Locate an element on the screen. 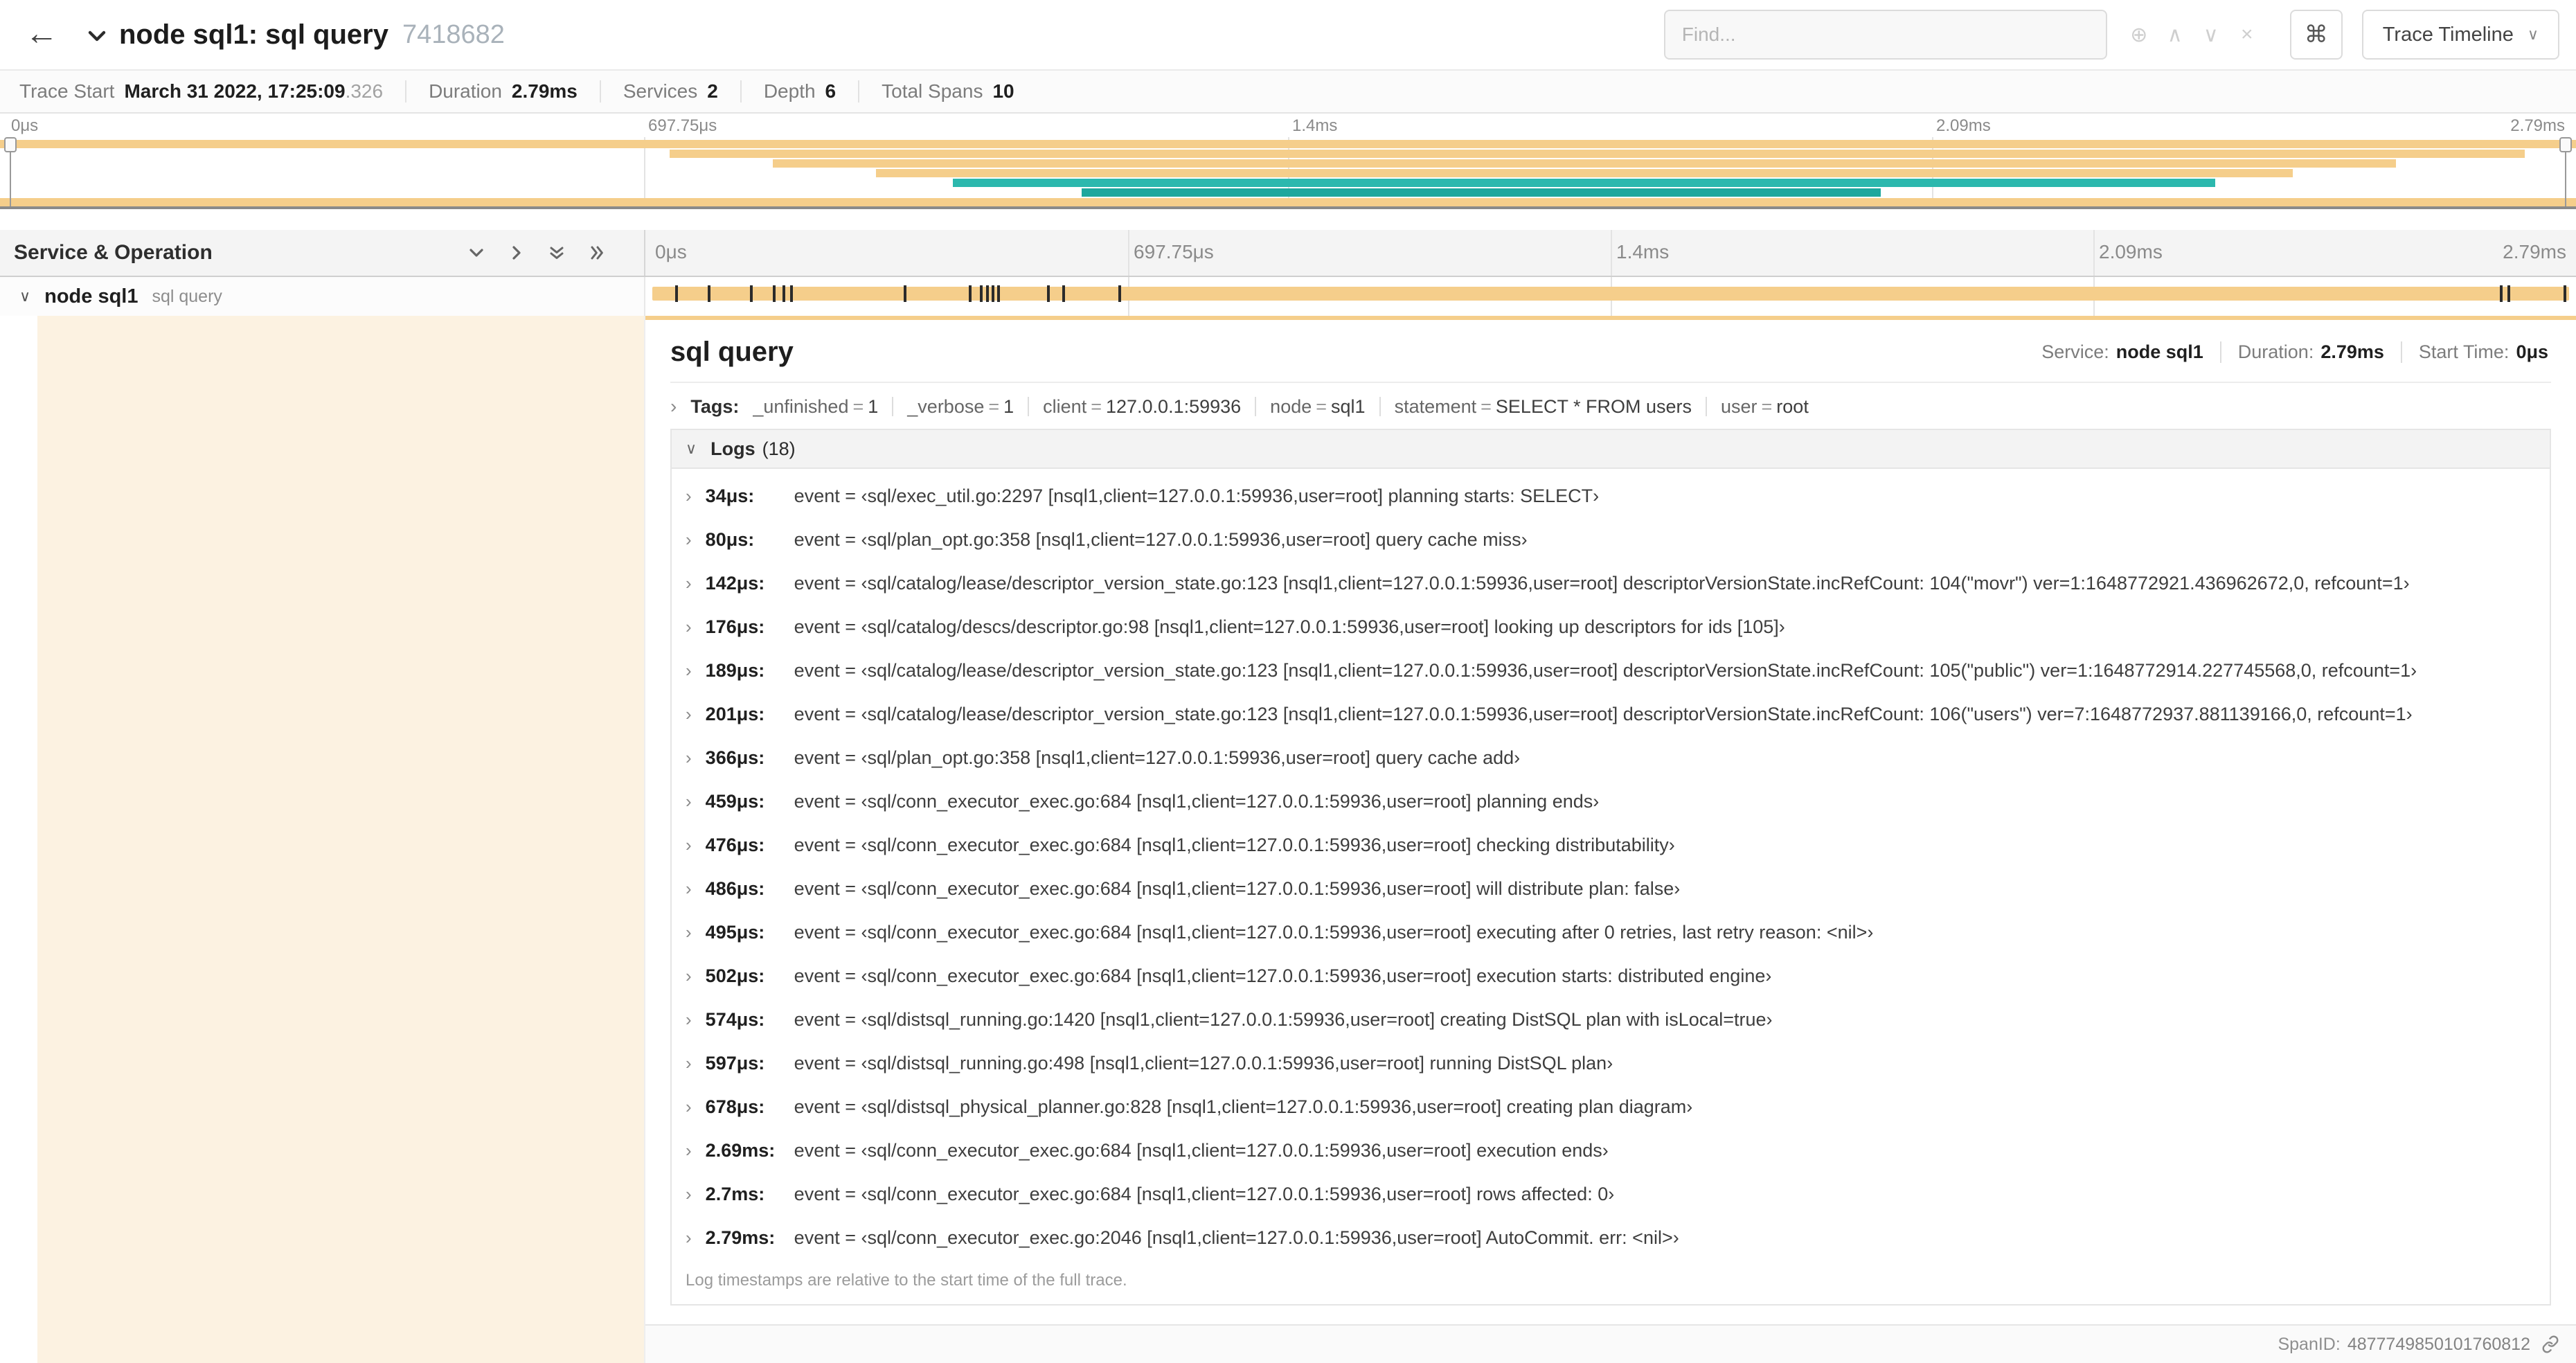  summary-value: 2.79ms is located at coordinates (544, 91).